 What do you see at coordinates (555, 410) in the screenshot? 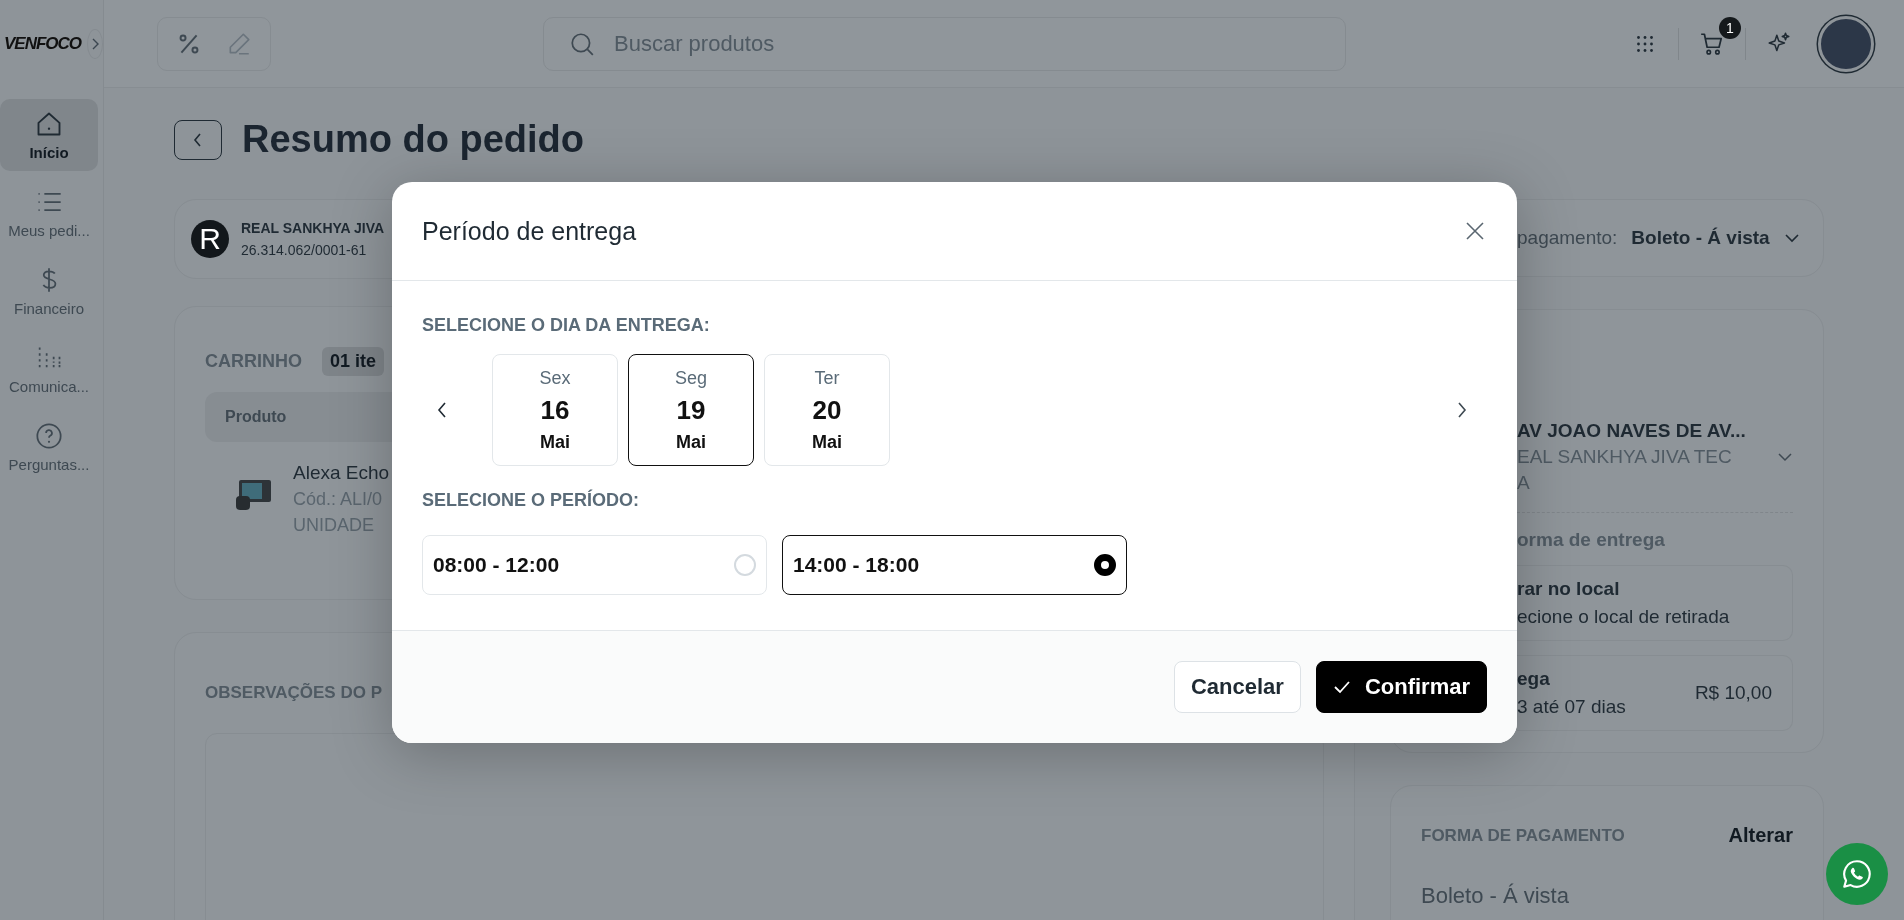
I see `day-option: Sex 16 Mai` at bounding box center [555, 410].